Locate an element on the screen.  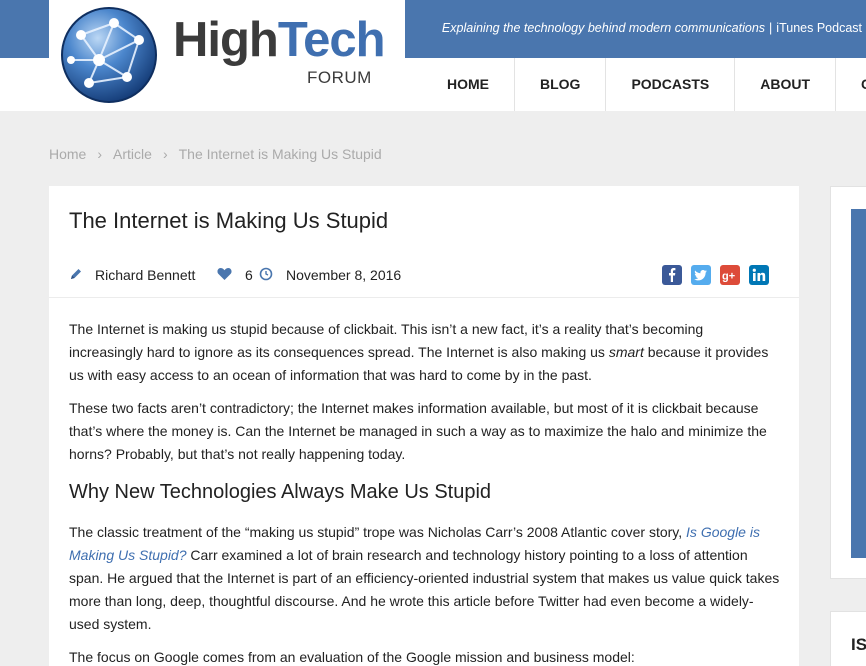
main-nav: HOME BLOG PODCASTS ABOUT C is located at coordinates (644, 84).